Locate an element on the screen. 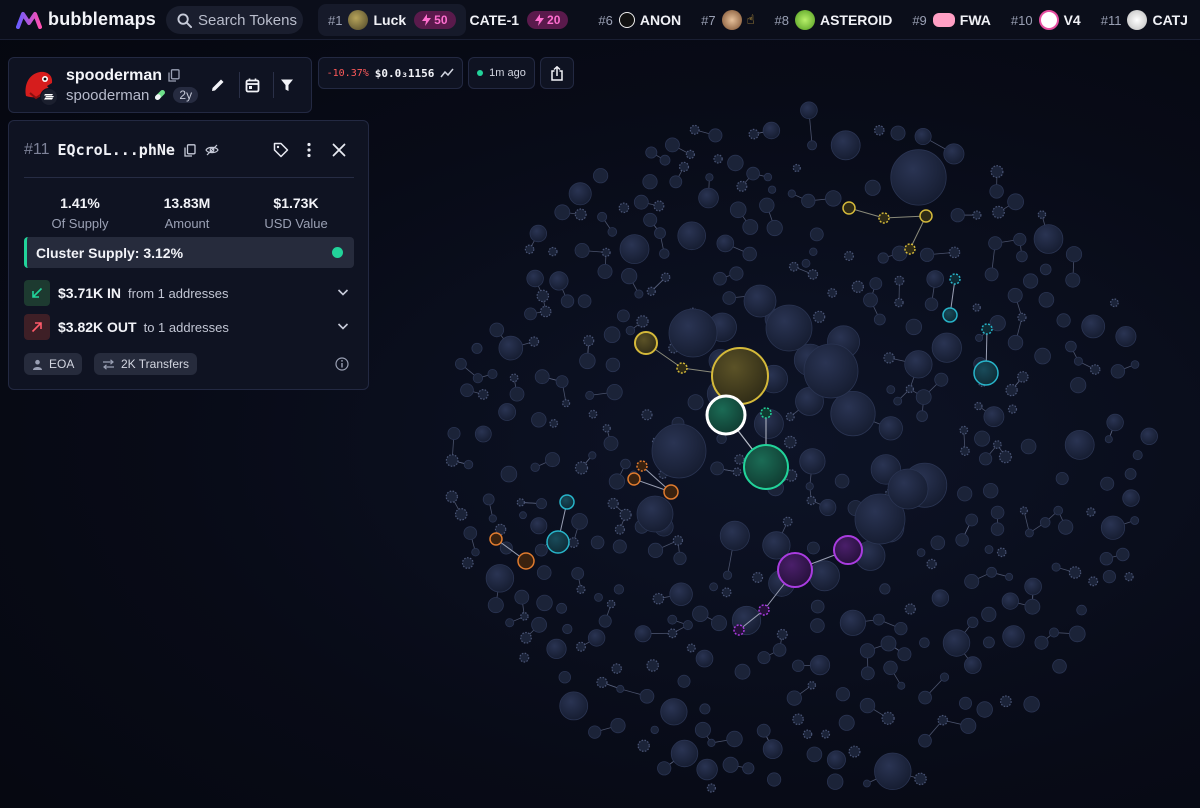 The image size is (1200, 808). app-logo: bubblemaps is located at coordinates (91, 19).